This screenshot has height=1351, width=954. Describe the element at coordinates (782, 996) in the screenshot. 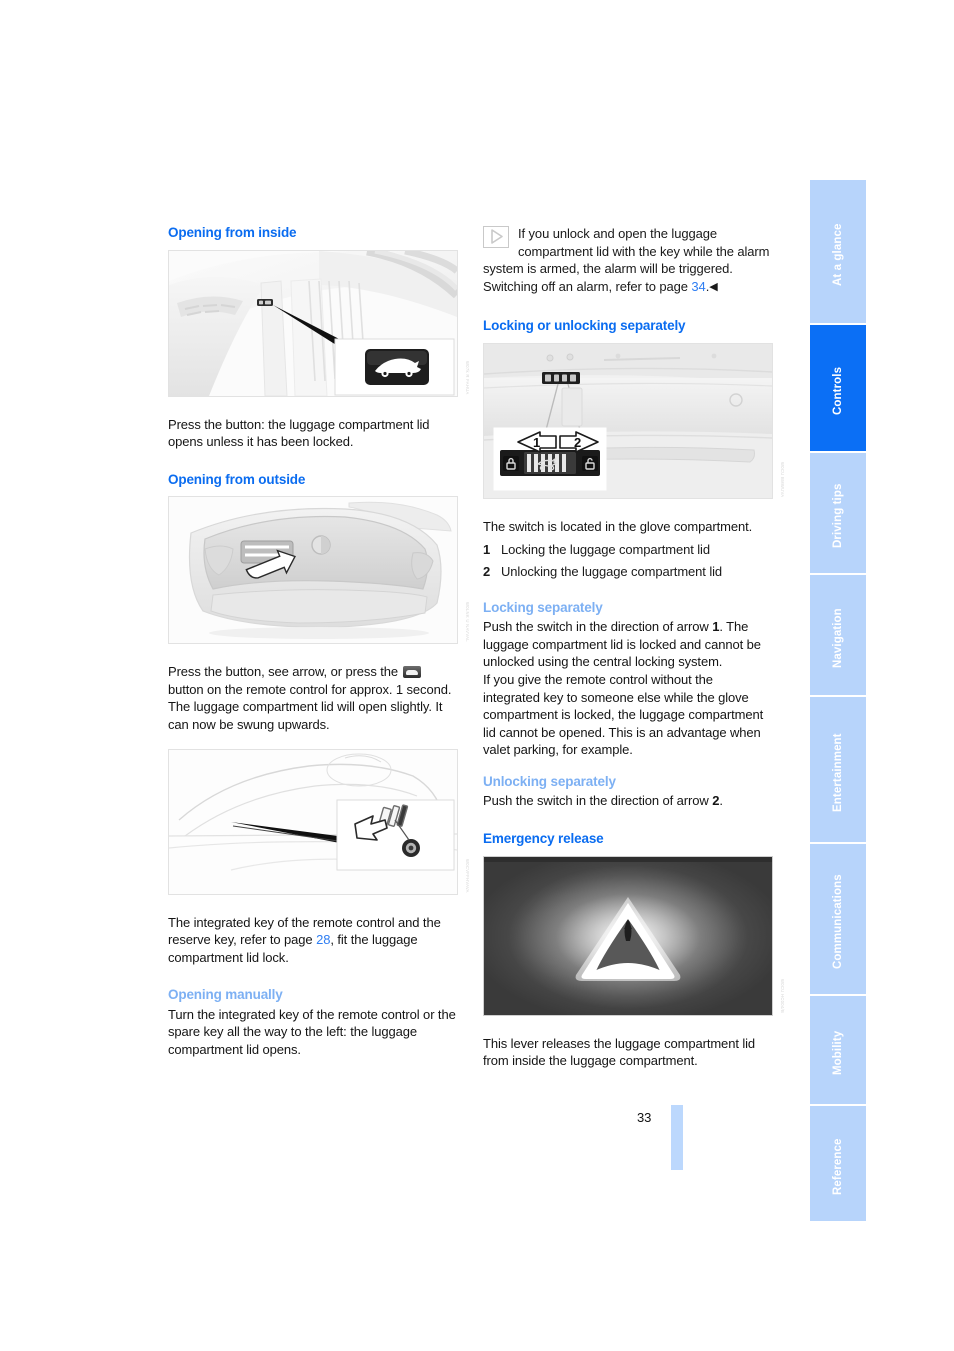

I see `figure-credit: W0CU HC004/B` at that location.